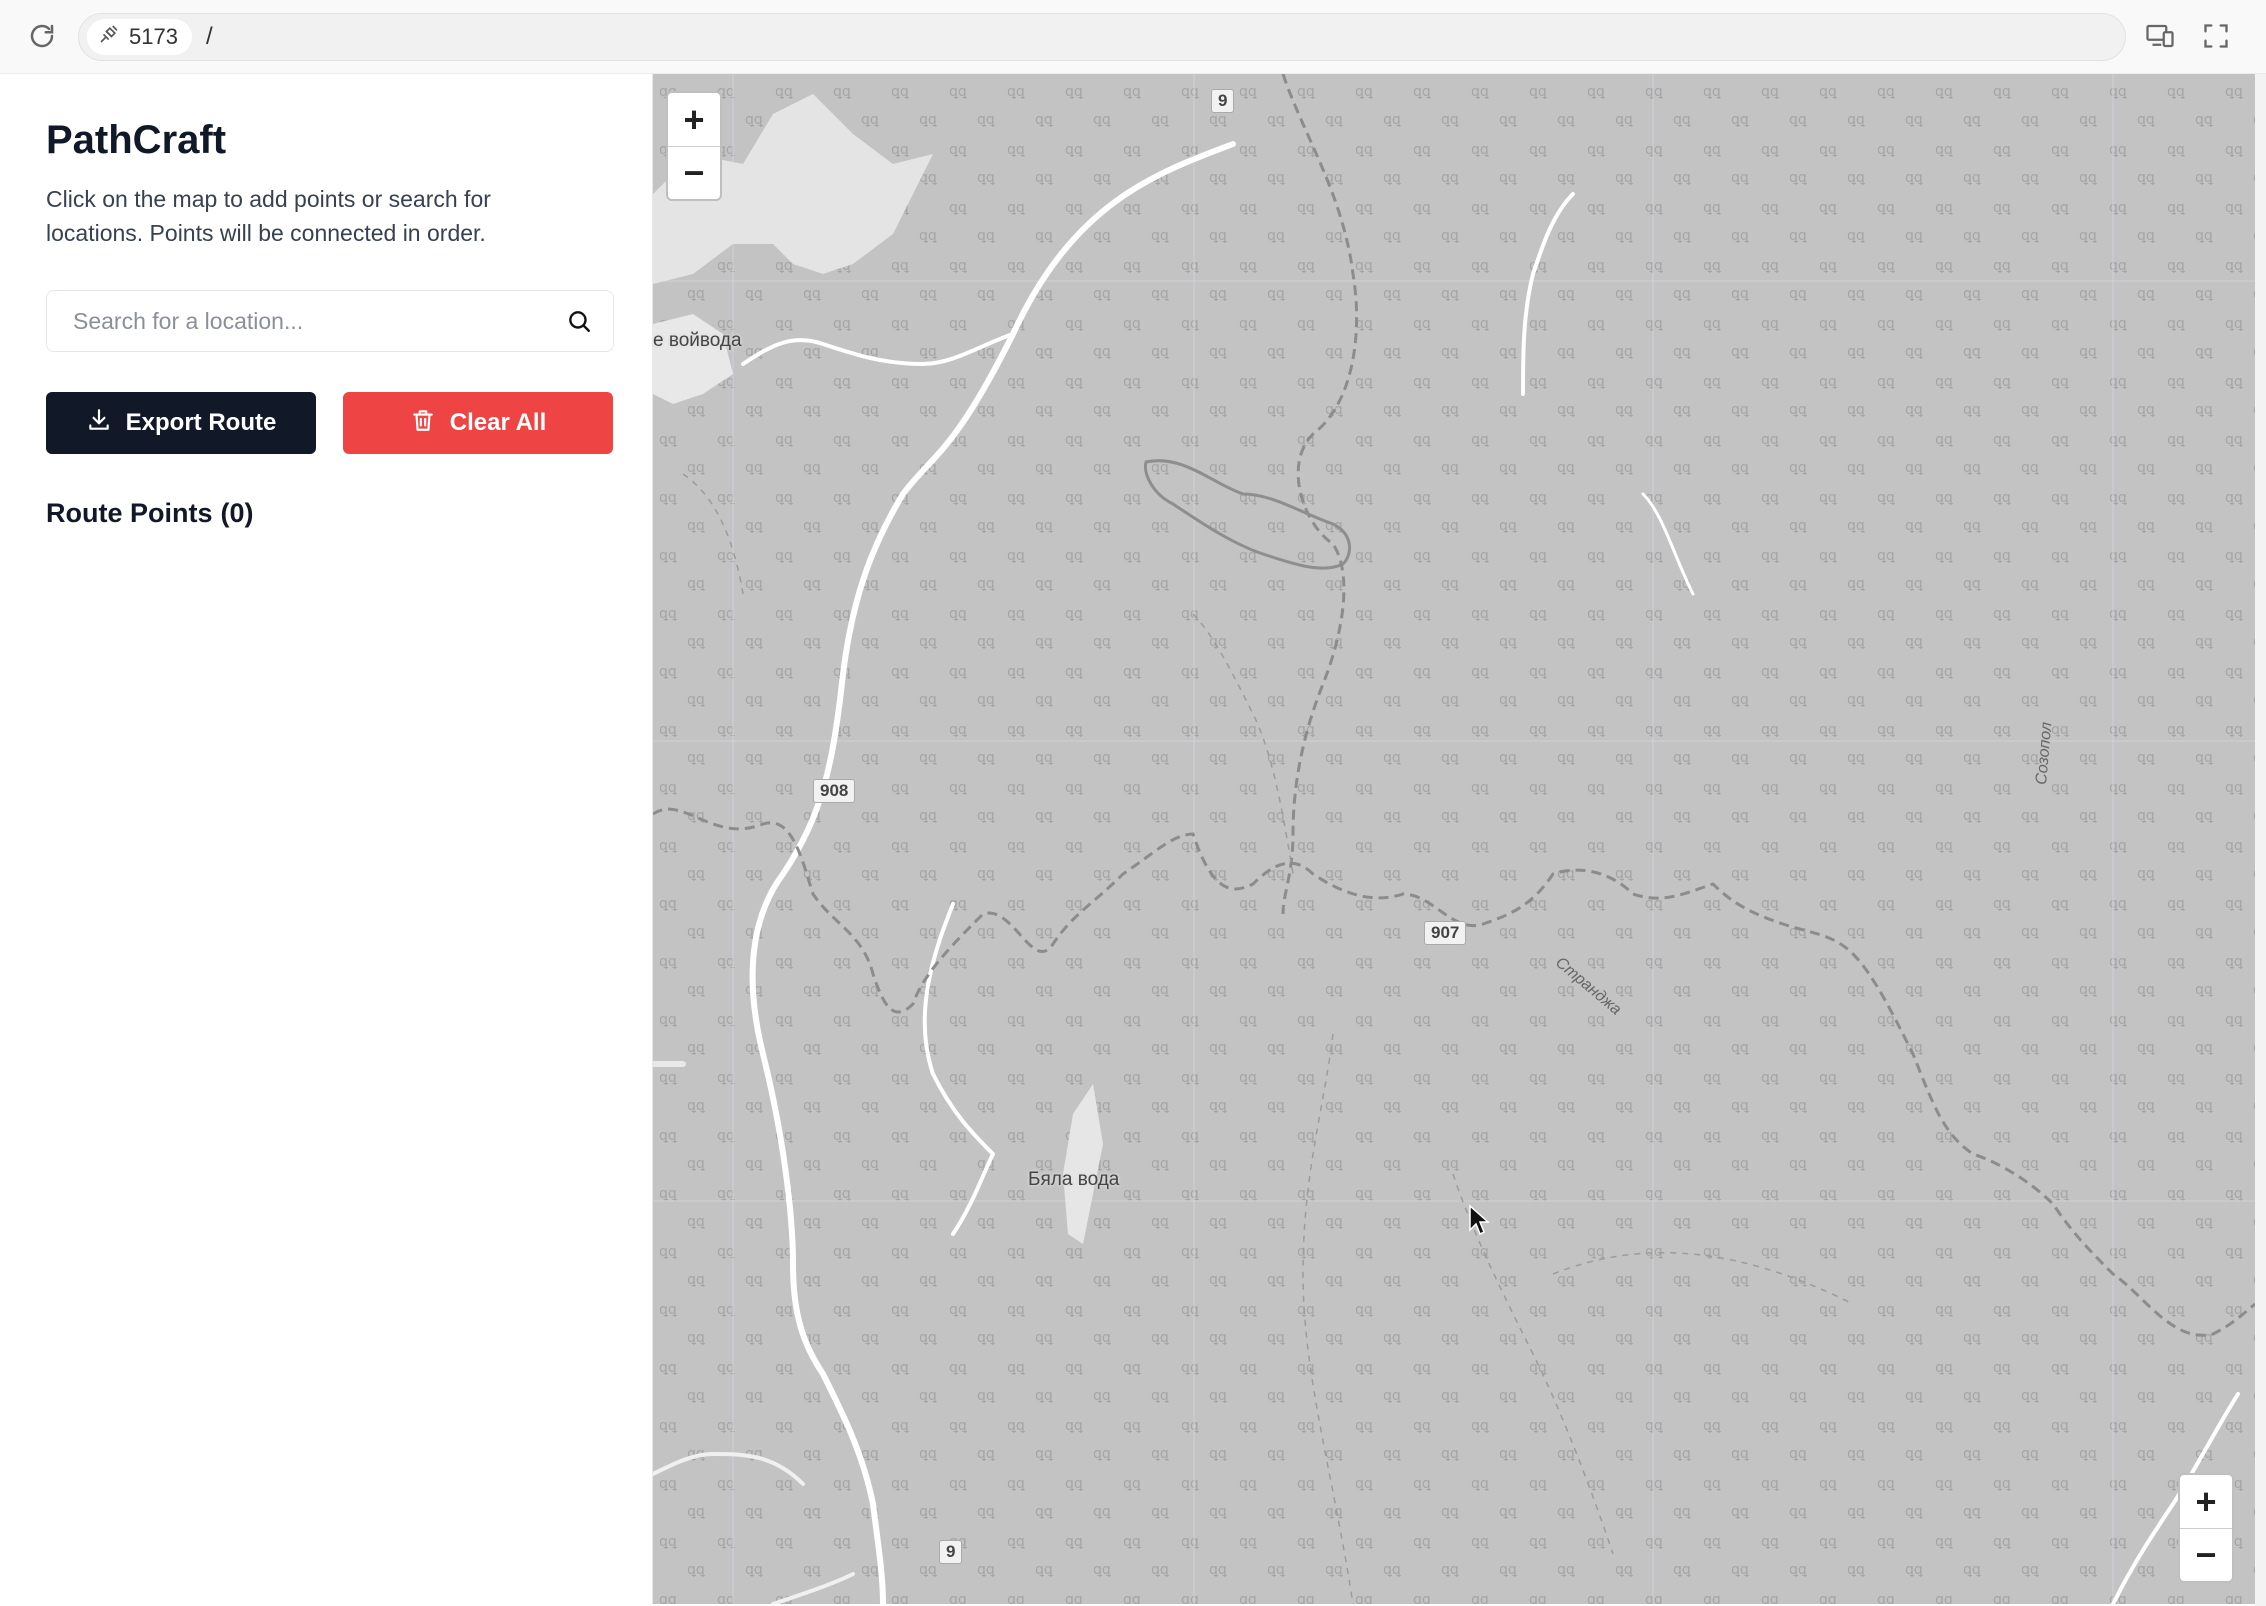  What do you see at coordinates (2216, 36) in the screenshot?
I see `fullscreen-icon` at bounding box center [2216, 36].